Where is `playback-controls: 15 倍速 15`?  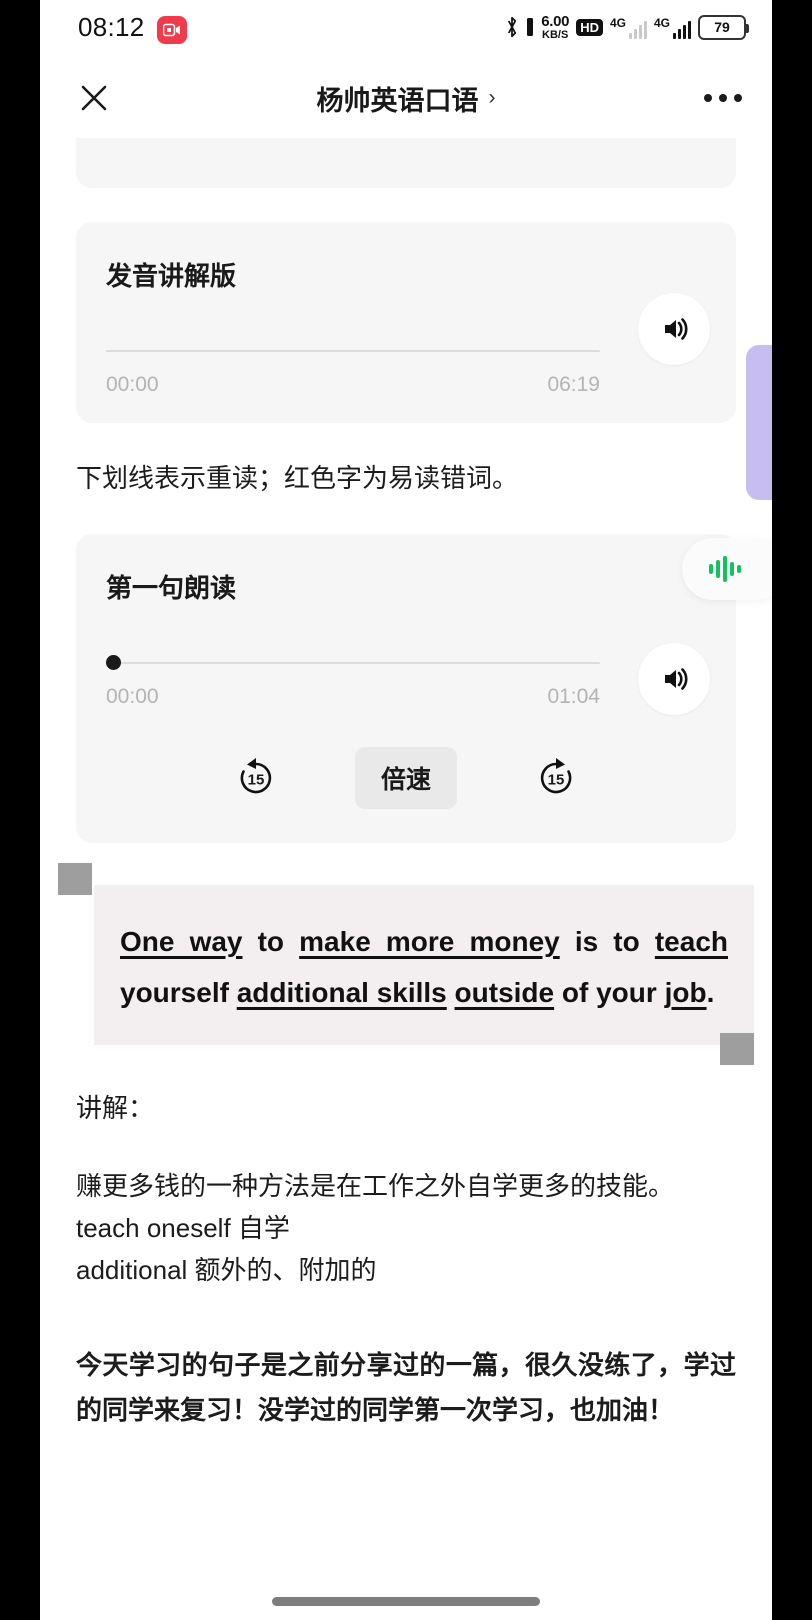
playback-controls: 15 倍速 15 is located at coordinates (406, 778).